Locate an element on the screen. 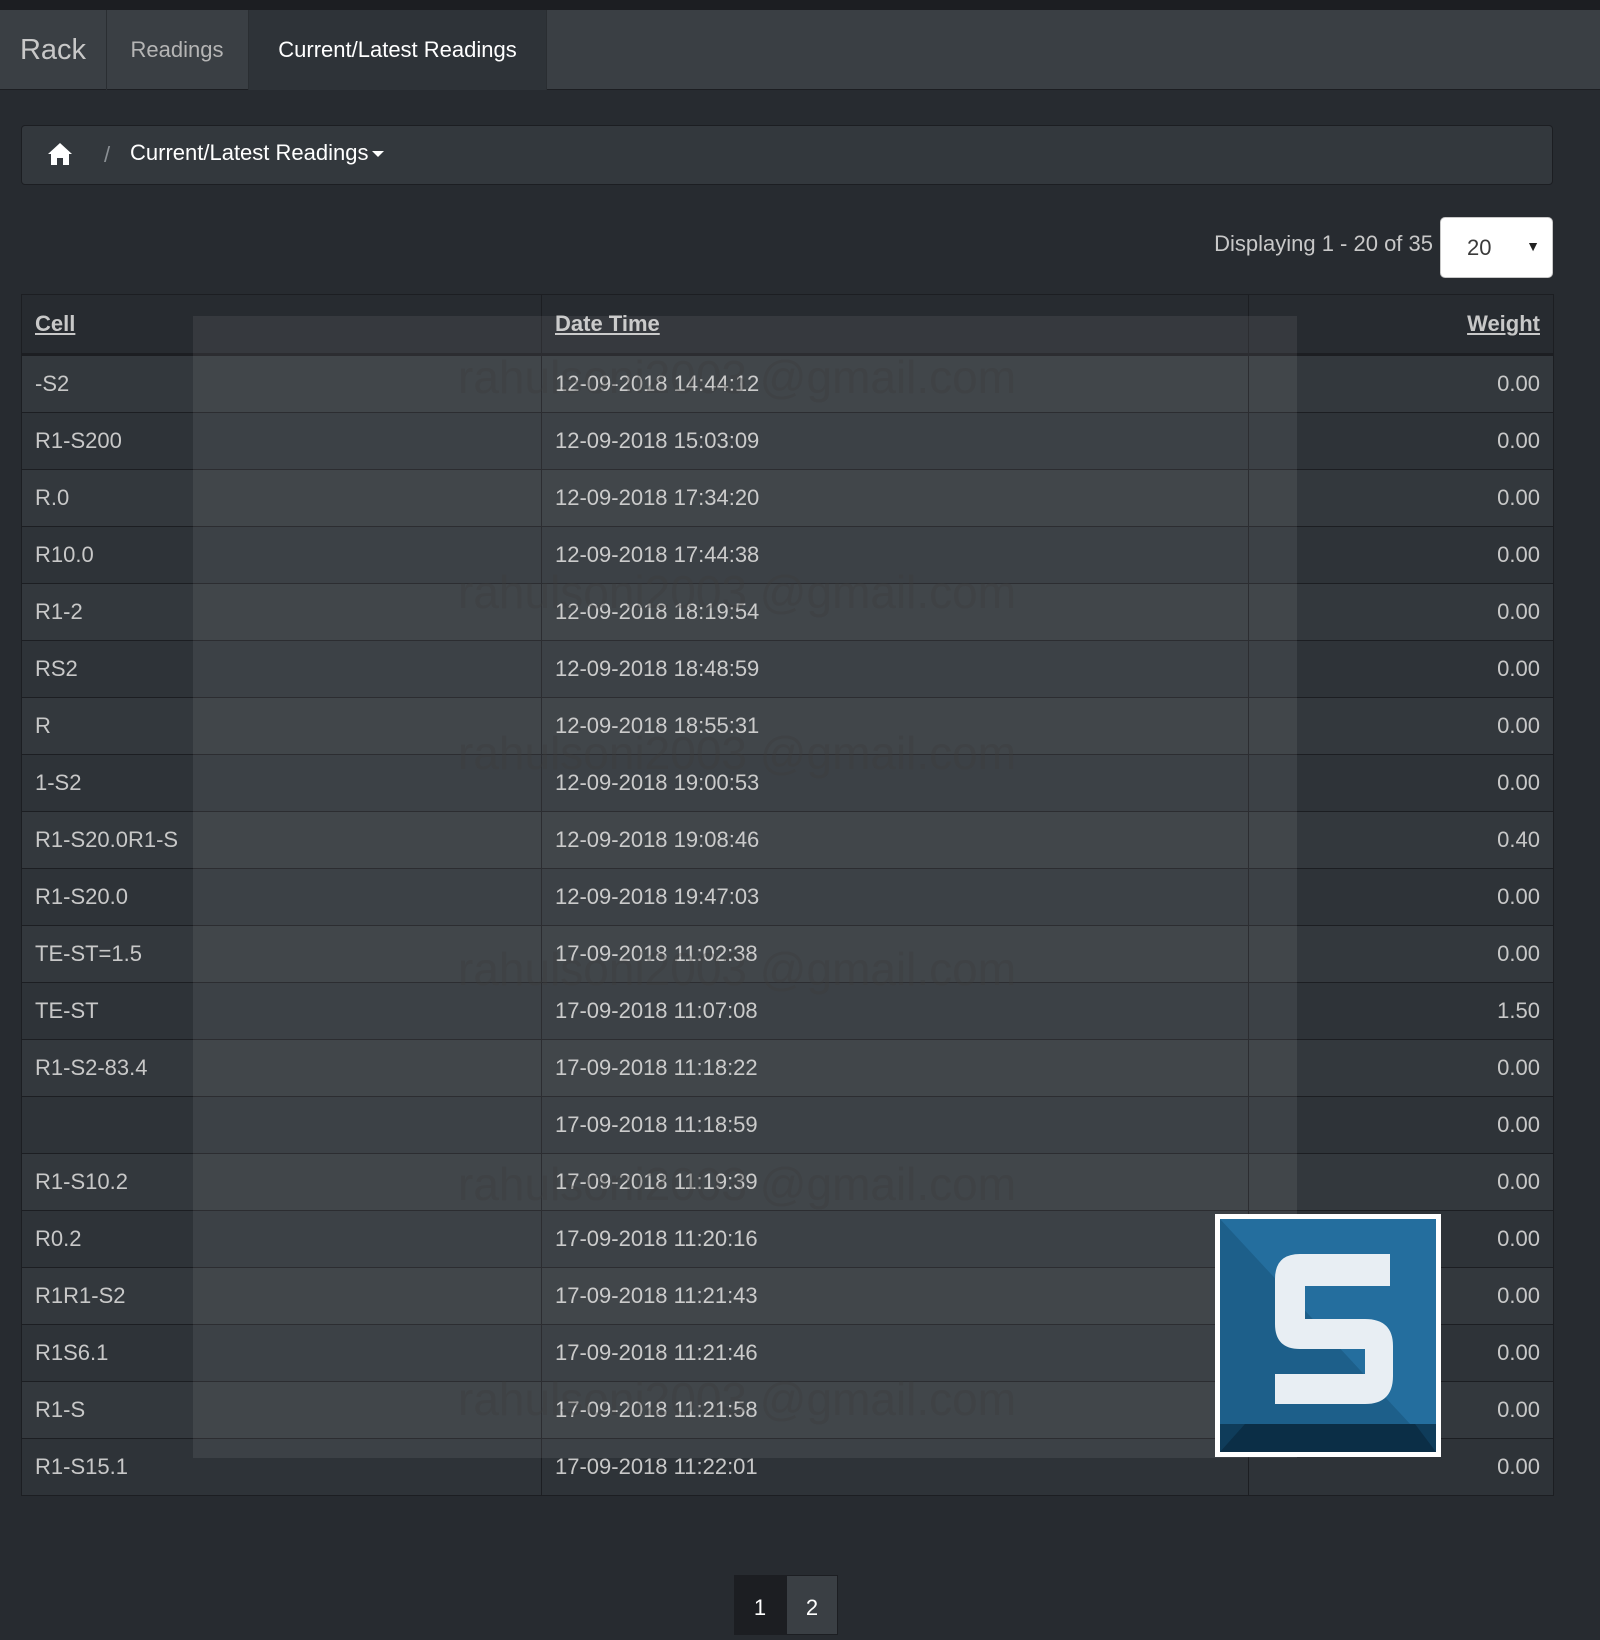 This screenshot has height=1640, width=1600. table-row: R 12-09-2018 18:55:31 0.00 is located at coordinates (787, 726).